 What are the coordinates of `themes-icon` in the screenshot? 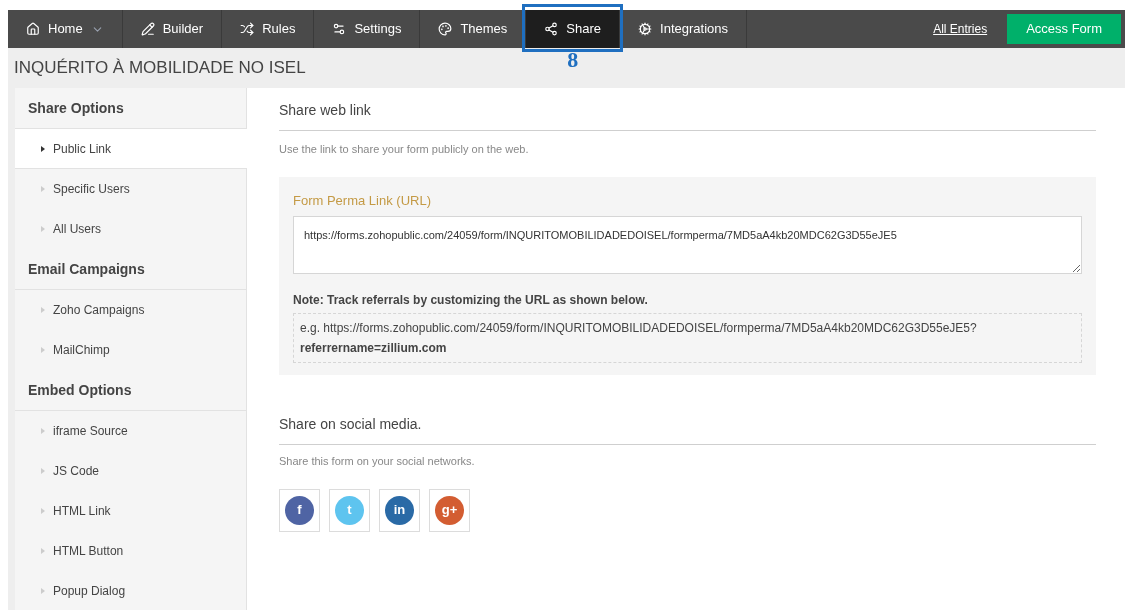 It's located at (445, 29).